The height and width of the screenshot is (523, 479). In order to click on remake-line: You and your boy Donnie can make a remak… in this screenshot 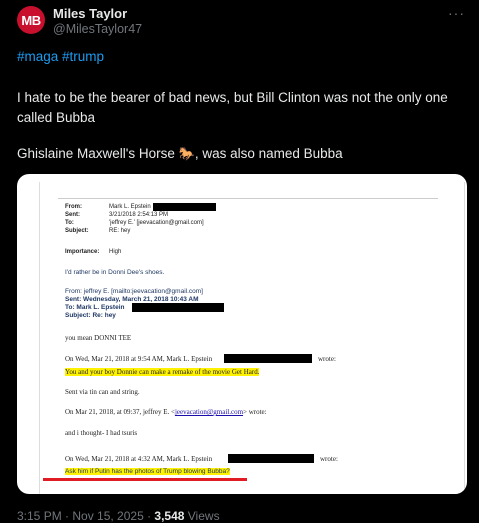, I will do `click(162, 372)`.